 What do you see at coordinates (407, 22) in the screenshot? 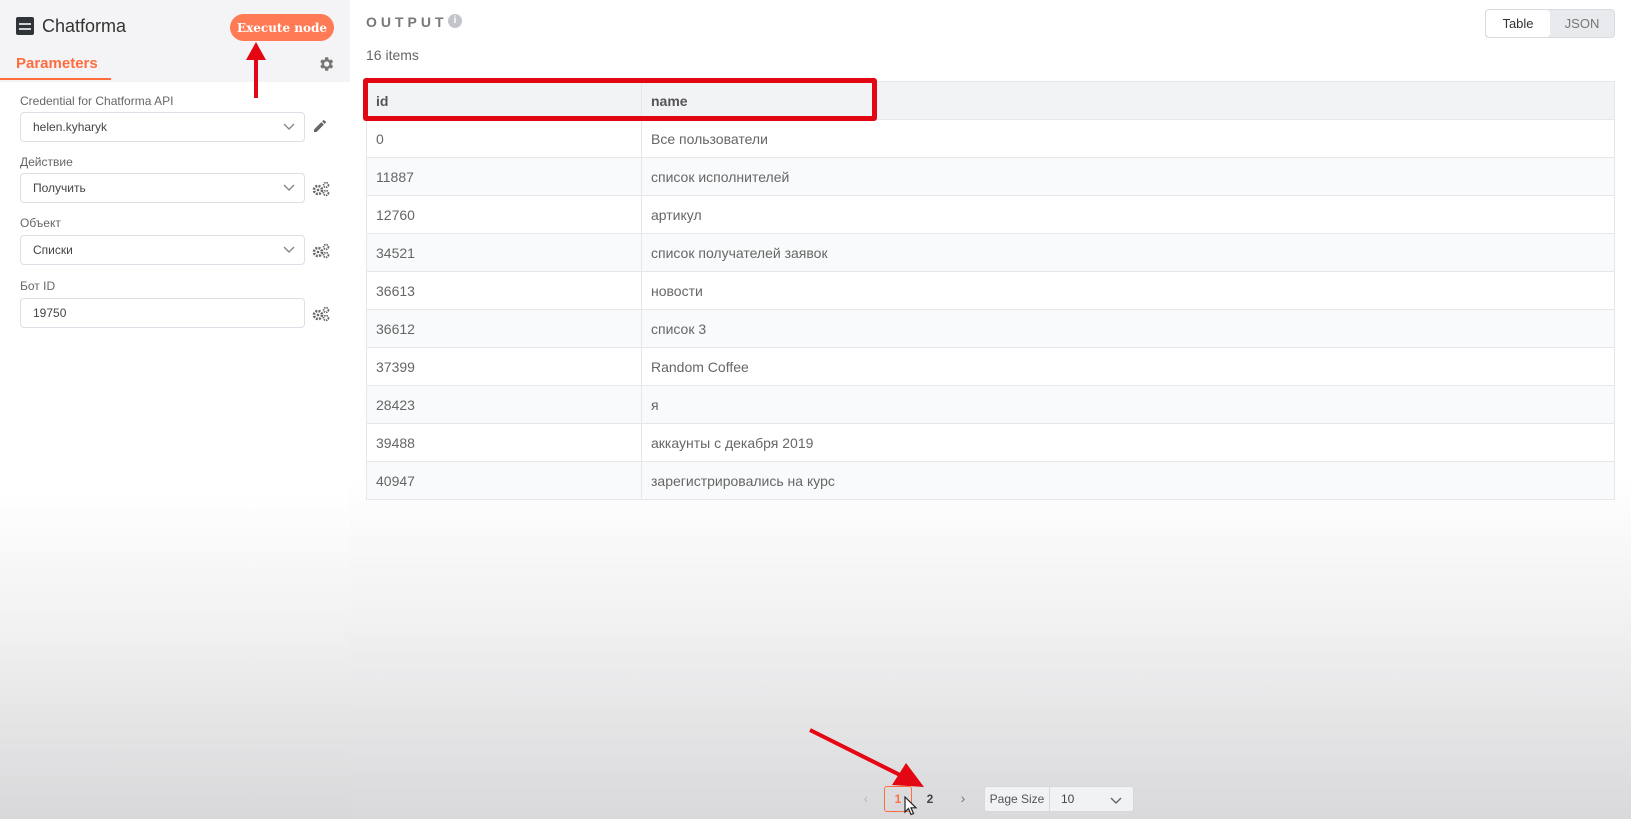
I see `output-title: OUTPUT` at bounding box center [407, 22].